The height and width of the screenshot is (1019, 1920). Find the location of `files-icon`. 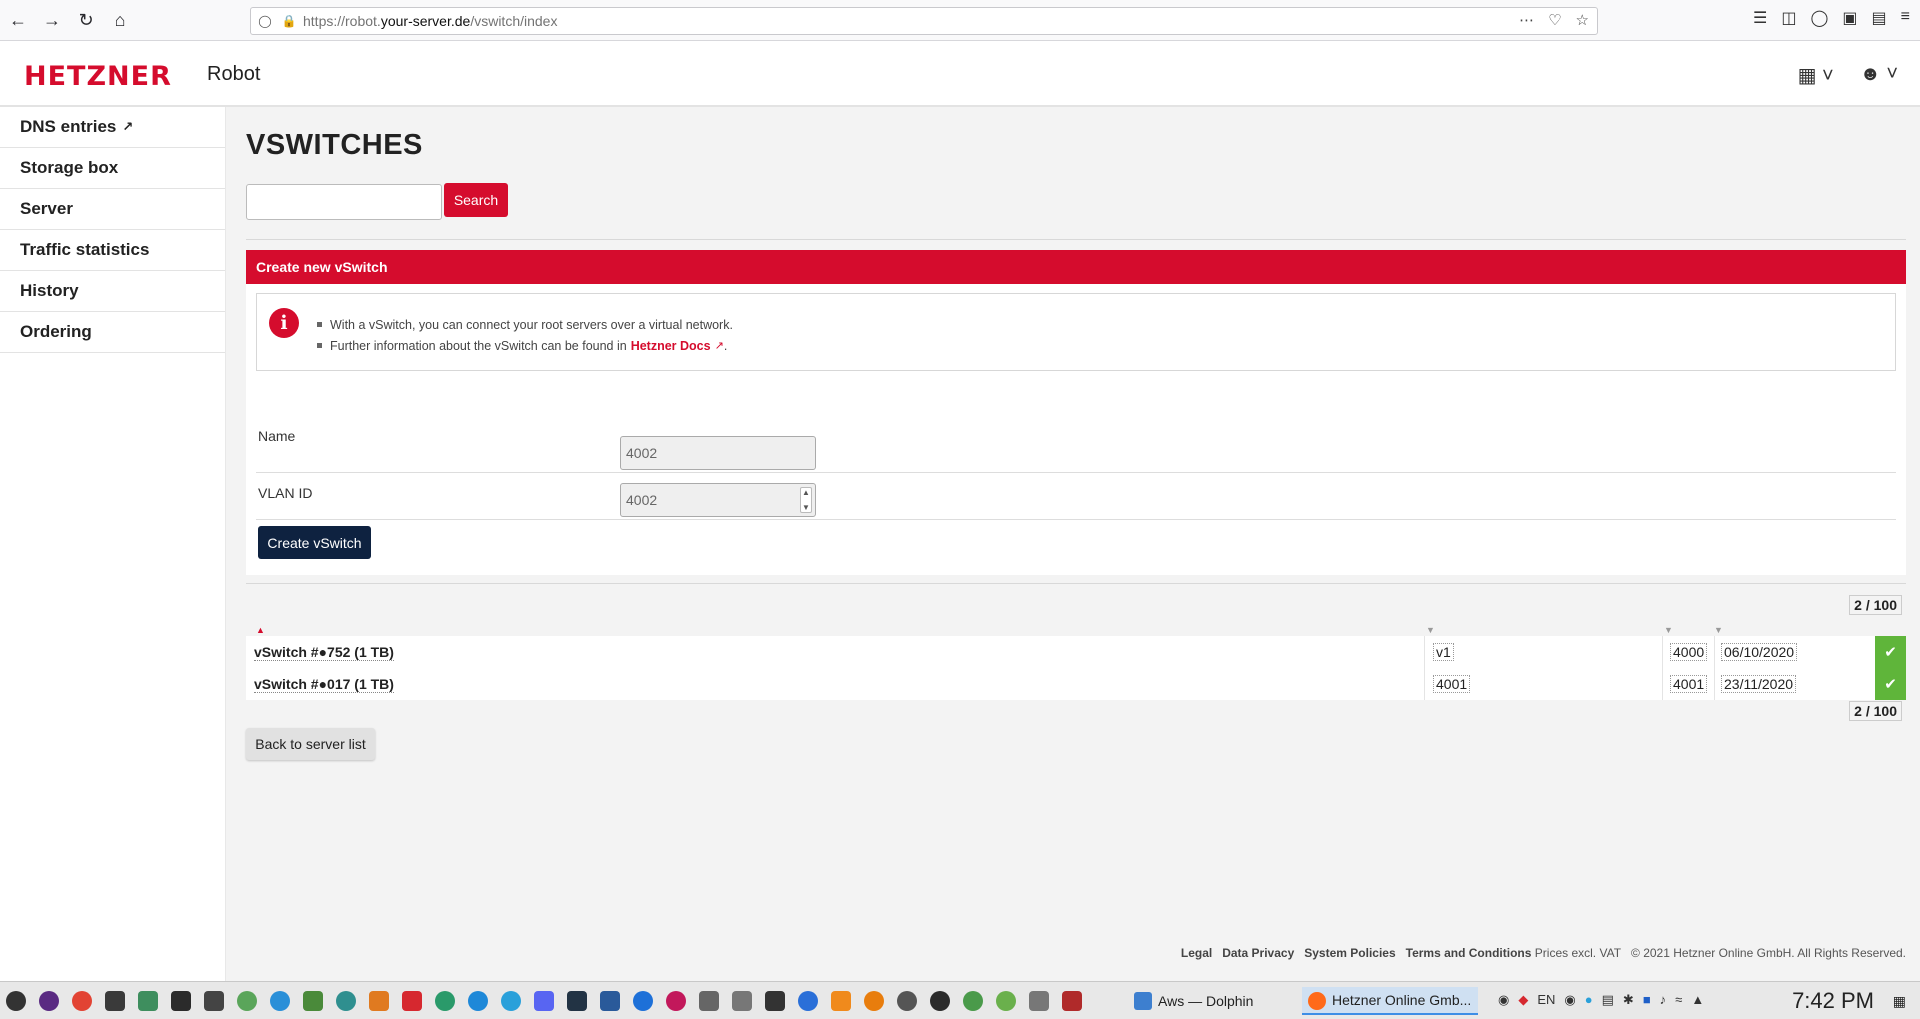

files-icon is located at coordinates (214, 1000).